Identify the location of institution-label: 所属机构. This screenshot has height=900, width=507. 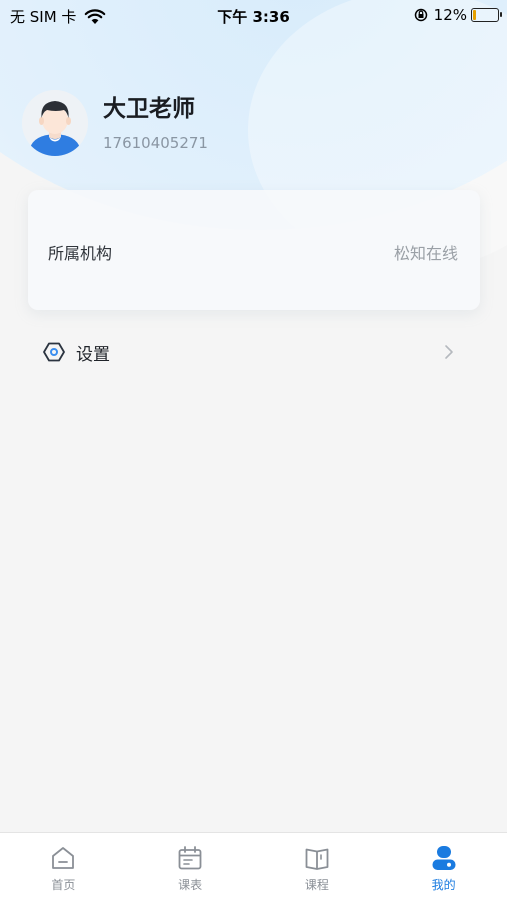
(80, 253).